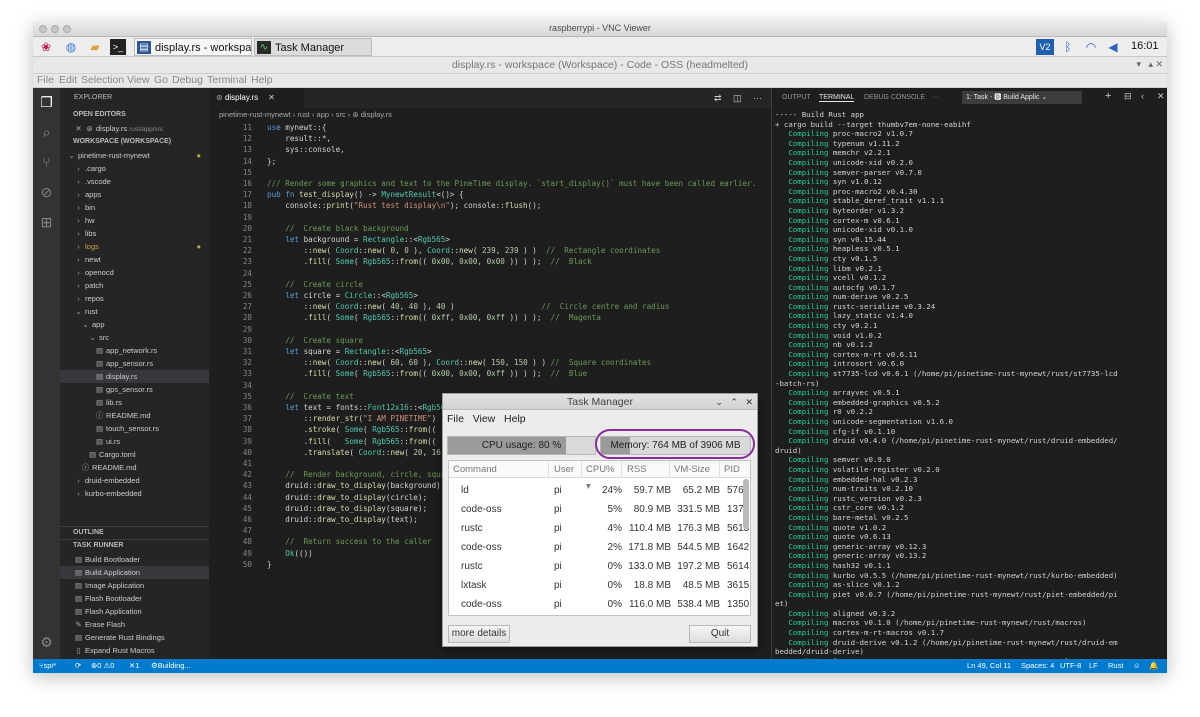  Describe the element at coordinates (134, 115) in the screenshot. I see `open-editors-header: OPEN EDITORS` at that location.